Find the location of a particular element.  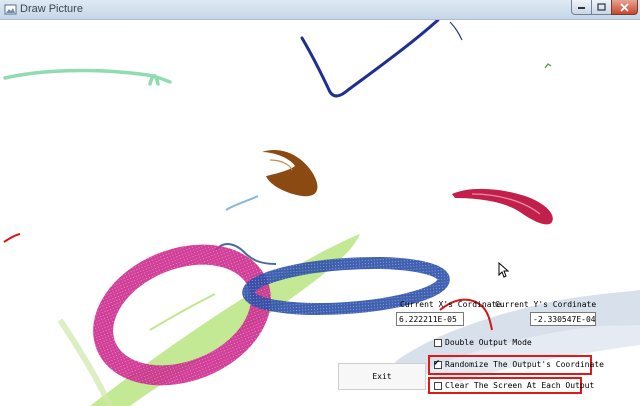

double-output-checkbox is located at coordinates (438, 342).